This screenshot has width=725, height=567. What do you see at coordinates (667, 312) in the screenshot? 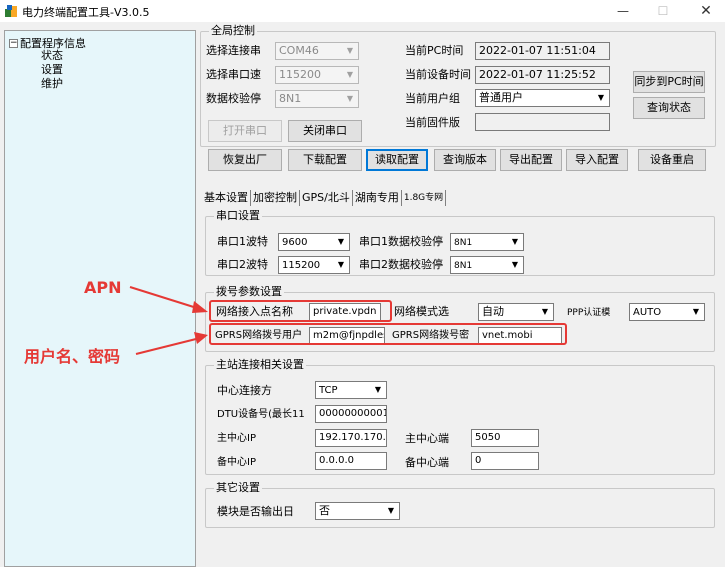
I see `ppp-auth-select: AUTO ▼` at bounding box center [667, 312].